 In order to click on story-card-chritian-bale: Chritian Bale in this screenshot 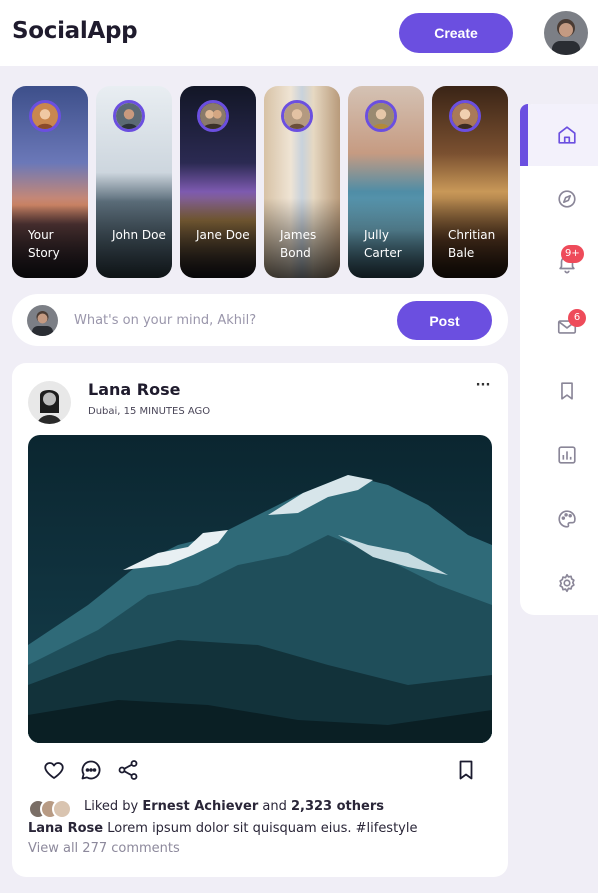, I will do `click(470, 182)`.